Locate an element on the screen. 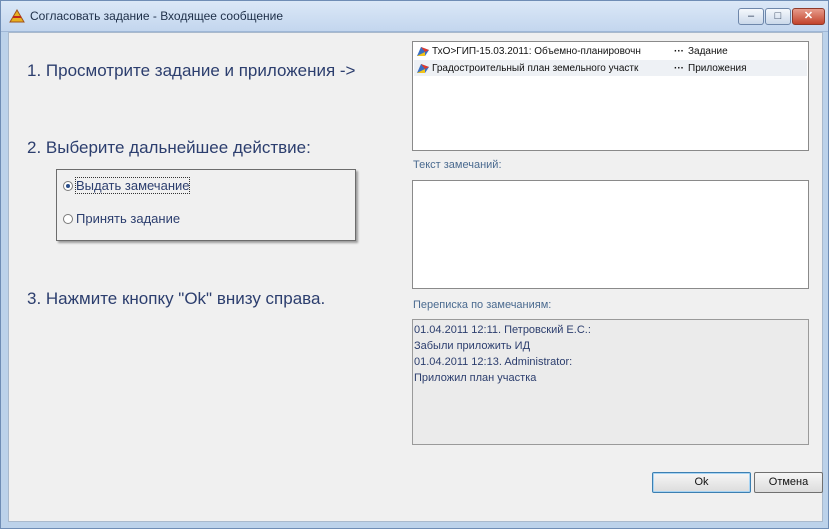  maximize-button: □ is located at coordinates (778, 16).